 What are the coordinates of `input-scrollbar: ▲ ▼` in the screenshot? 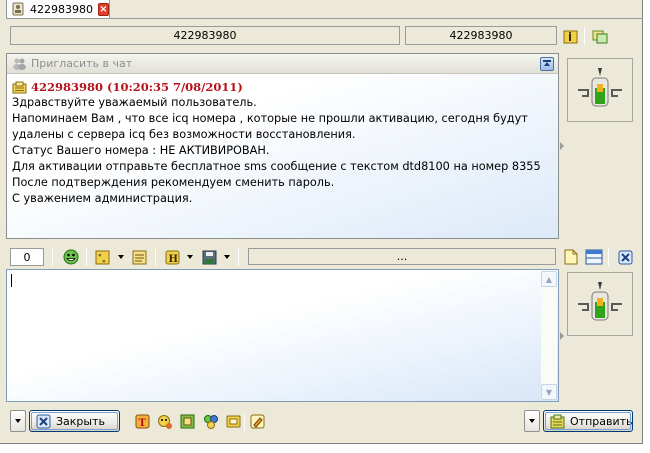 It's located at (549, 335).